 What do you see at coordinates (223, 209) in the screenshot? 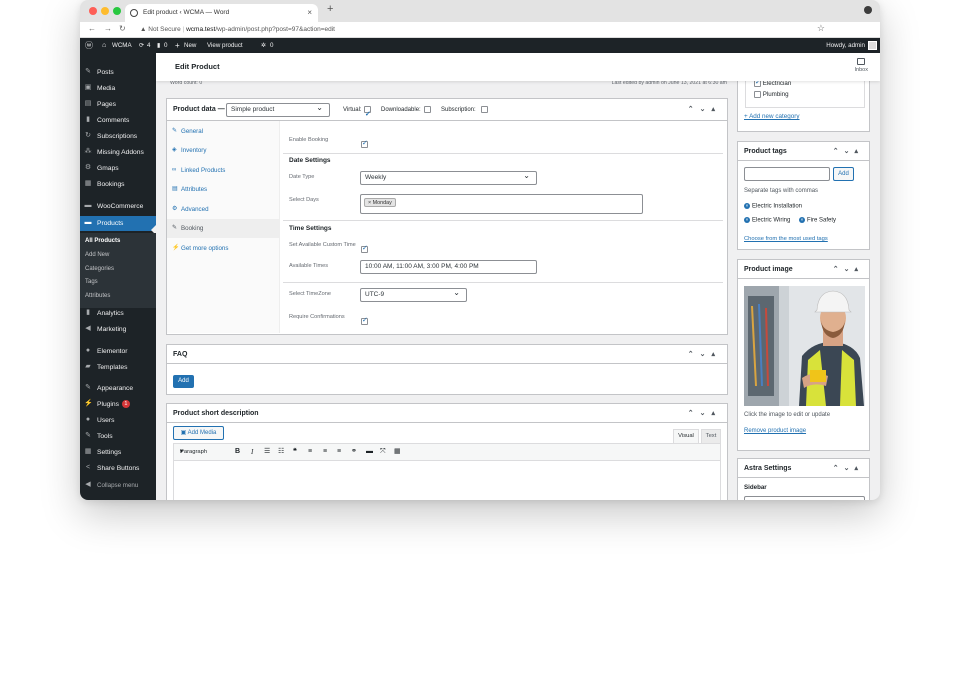
I see `tab-advanced: ⚙ Advanced` at bounding box center [223, 209].